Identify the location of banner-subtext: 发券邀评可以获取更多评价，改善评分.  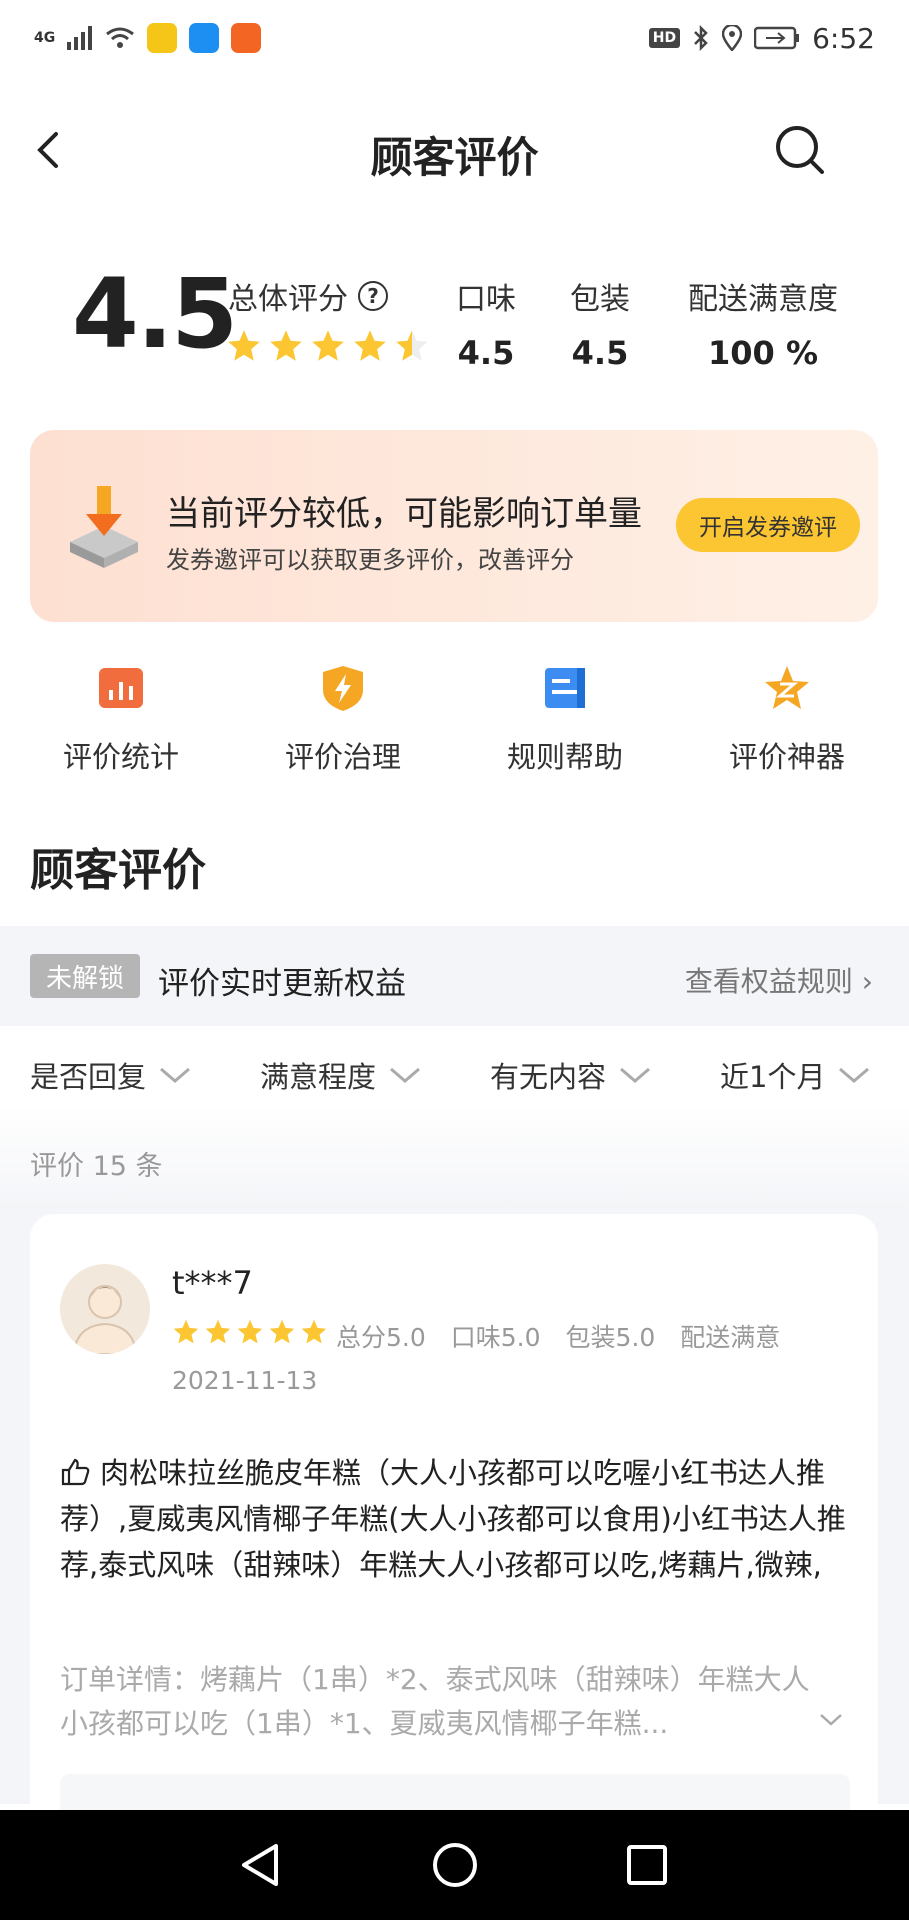
(370, 560).